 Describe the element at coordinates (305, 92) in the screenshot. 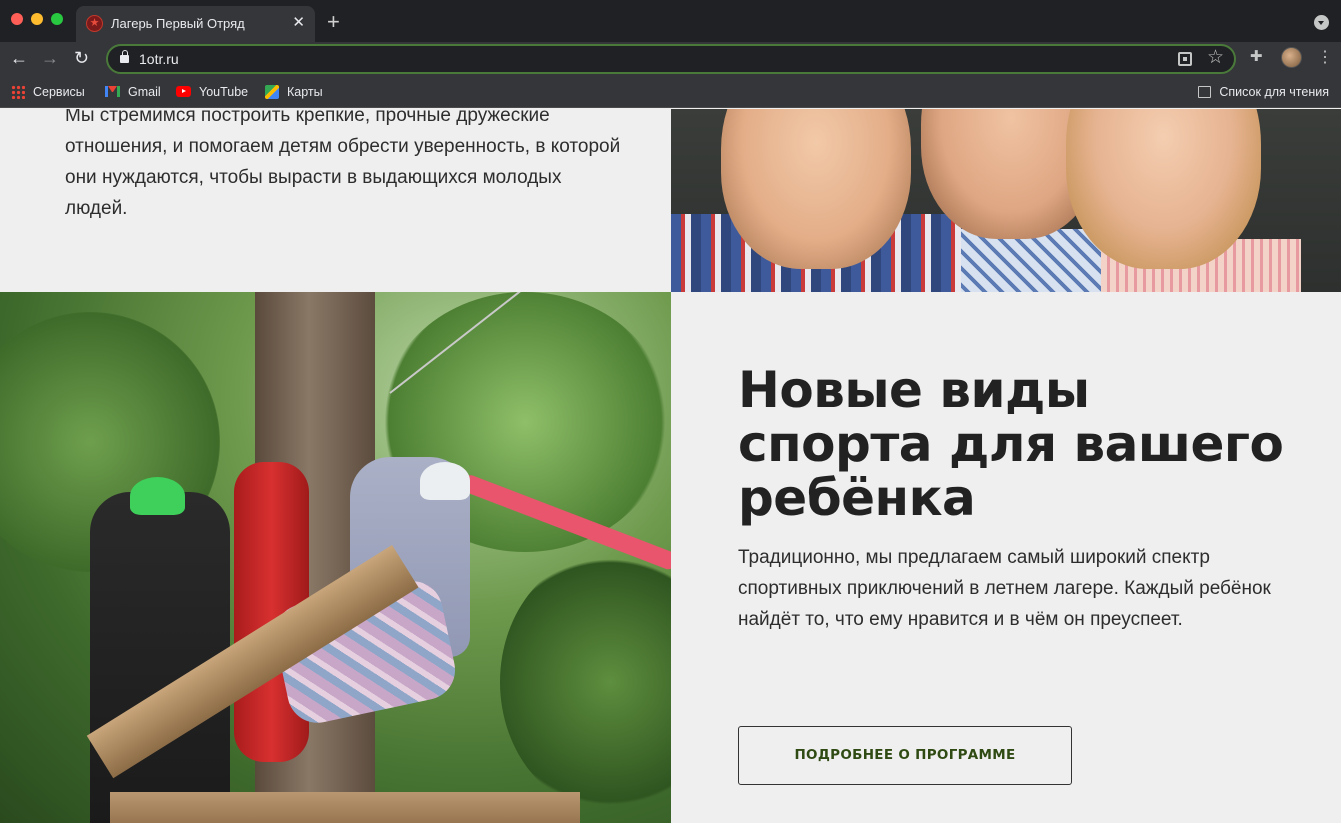

I see `bookmark-label: Карты` at that location.